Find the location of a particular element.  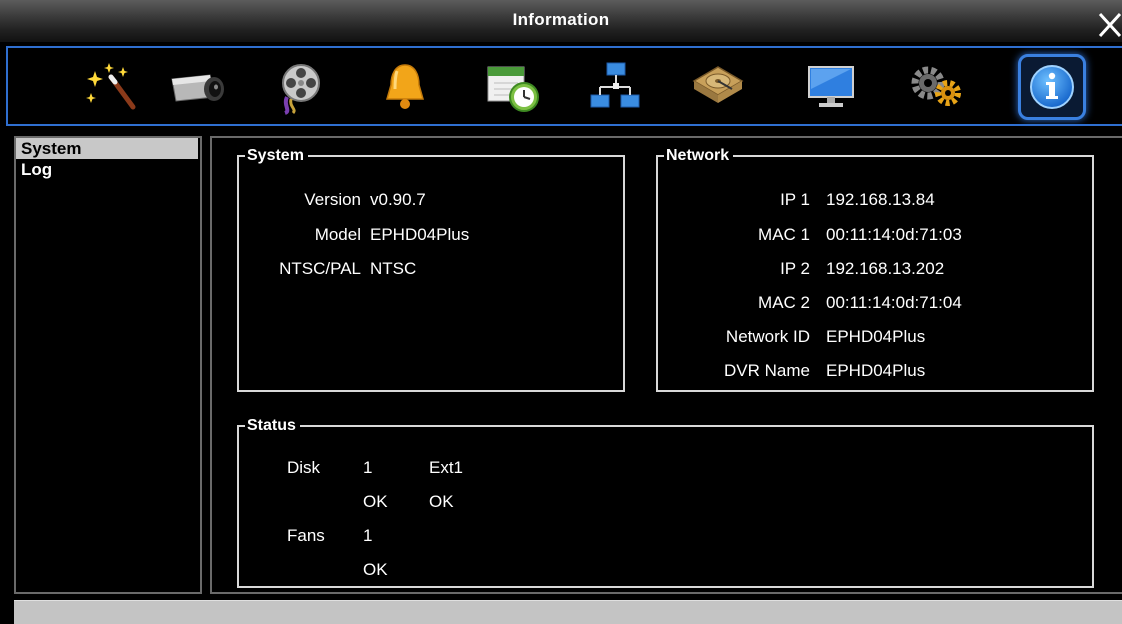

bell-icon is located at coordinates (405, 86).